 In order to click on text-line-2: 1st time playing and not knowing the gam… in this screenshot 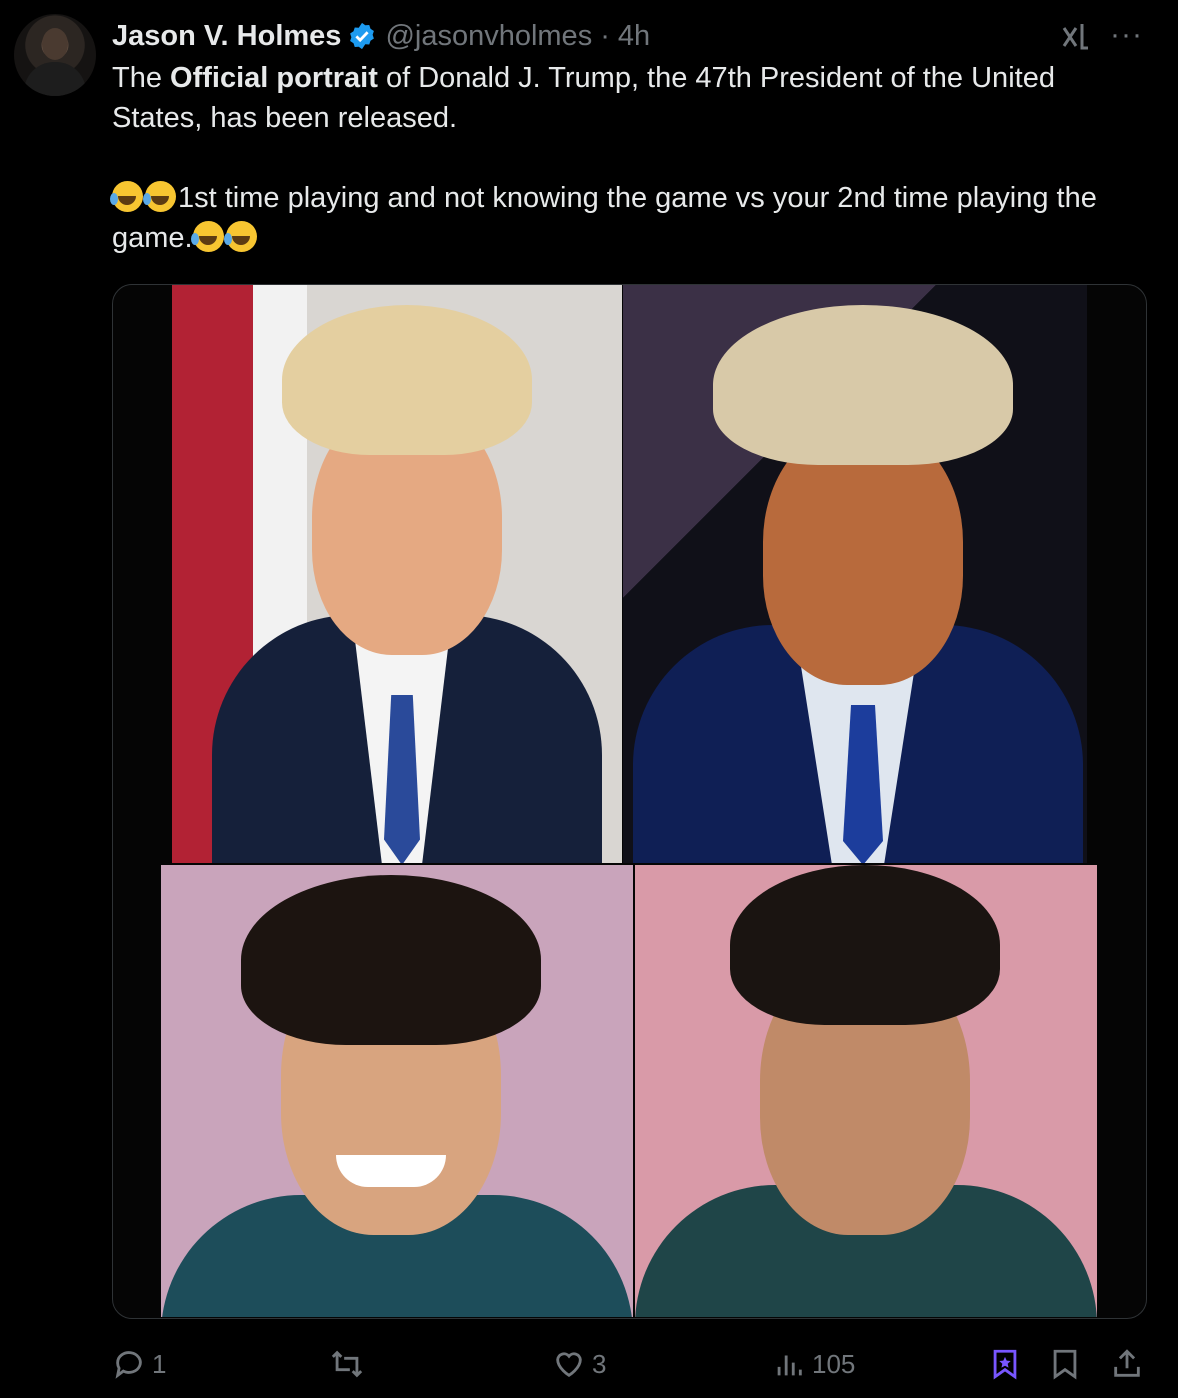, I will do `click(604, 218)`.